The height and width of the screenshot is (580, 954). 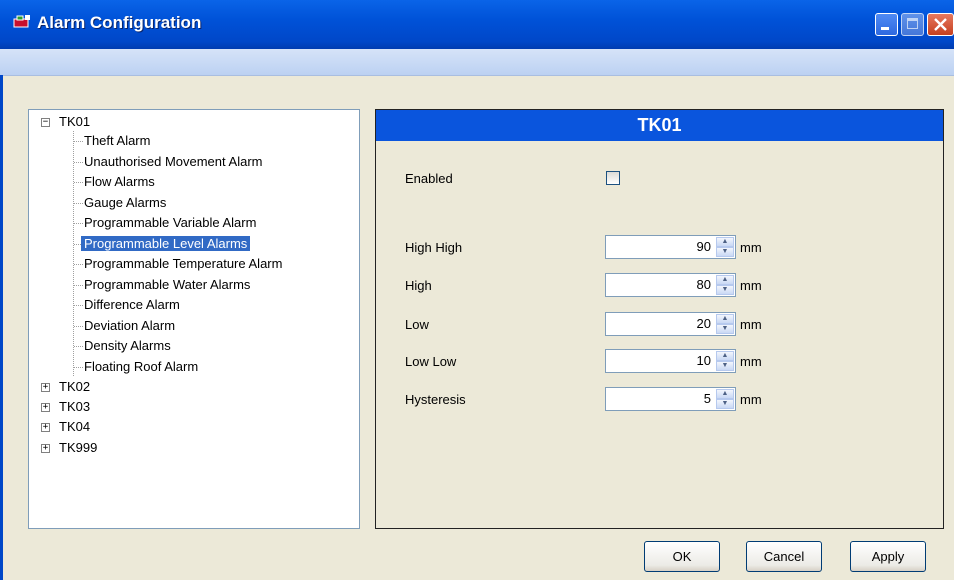 What do you see at coordinates (125, 203) in the screenshot?
I see `tree-item-gauge-alarms: Gauge Alarms` at bounding box center [125, 203].